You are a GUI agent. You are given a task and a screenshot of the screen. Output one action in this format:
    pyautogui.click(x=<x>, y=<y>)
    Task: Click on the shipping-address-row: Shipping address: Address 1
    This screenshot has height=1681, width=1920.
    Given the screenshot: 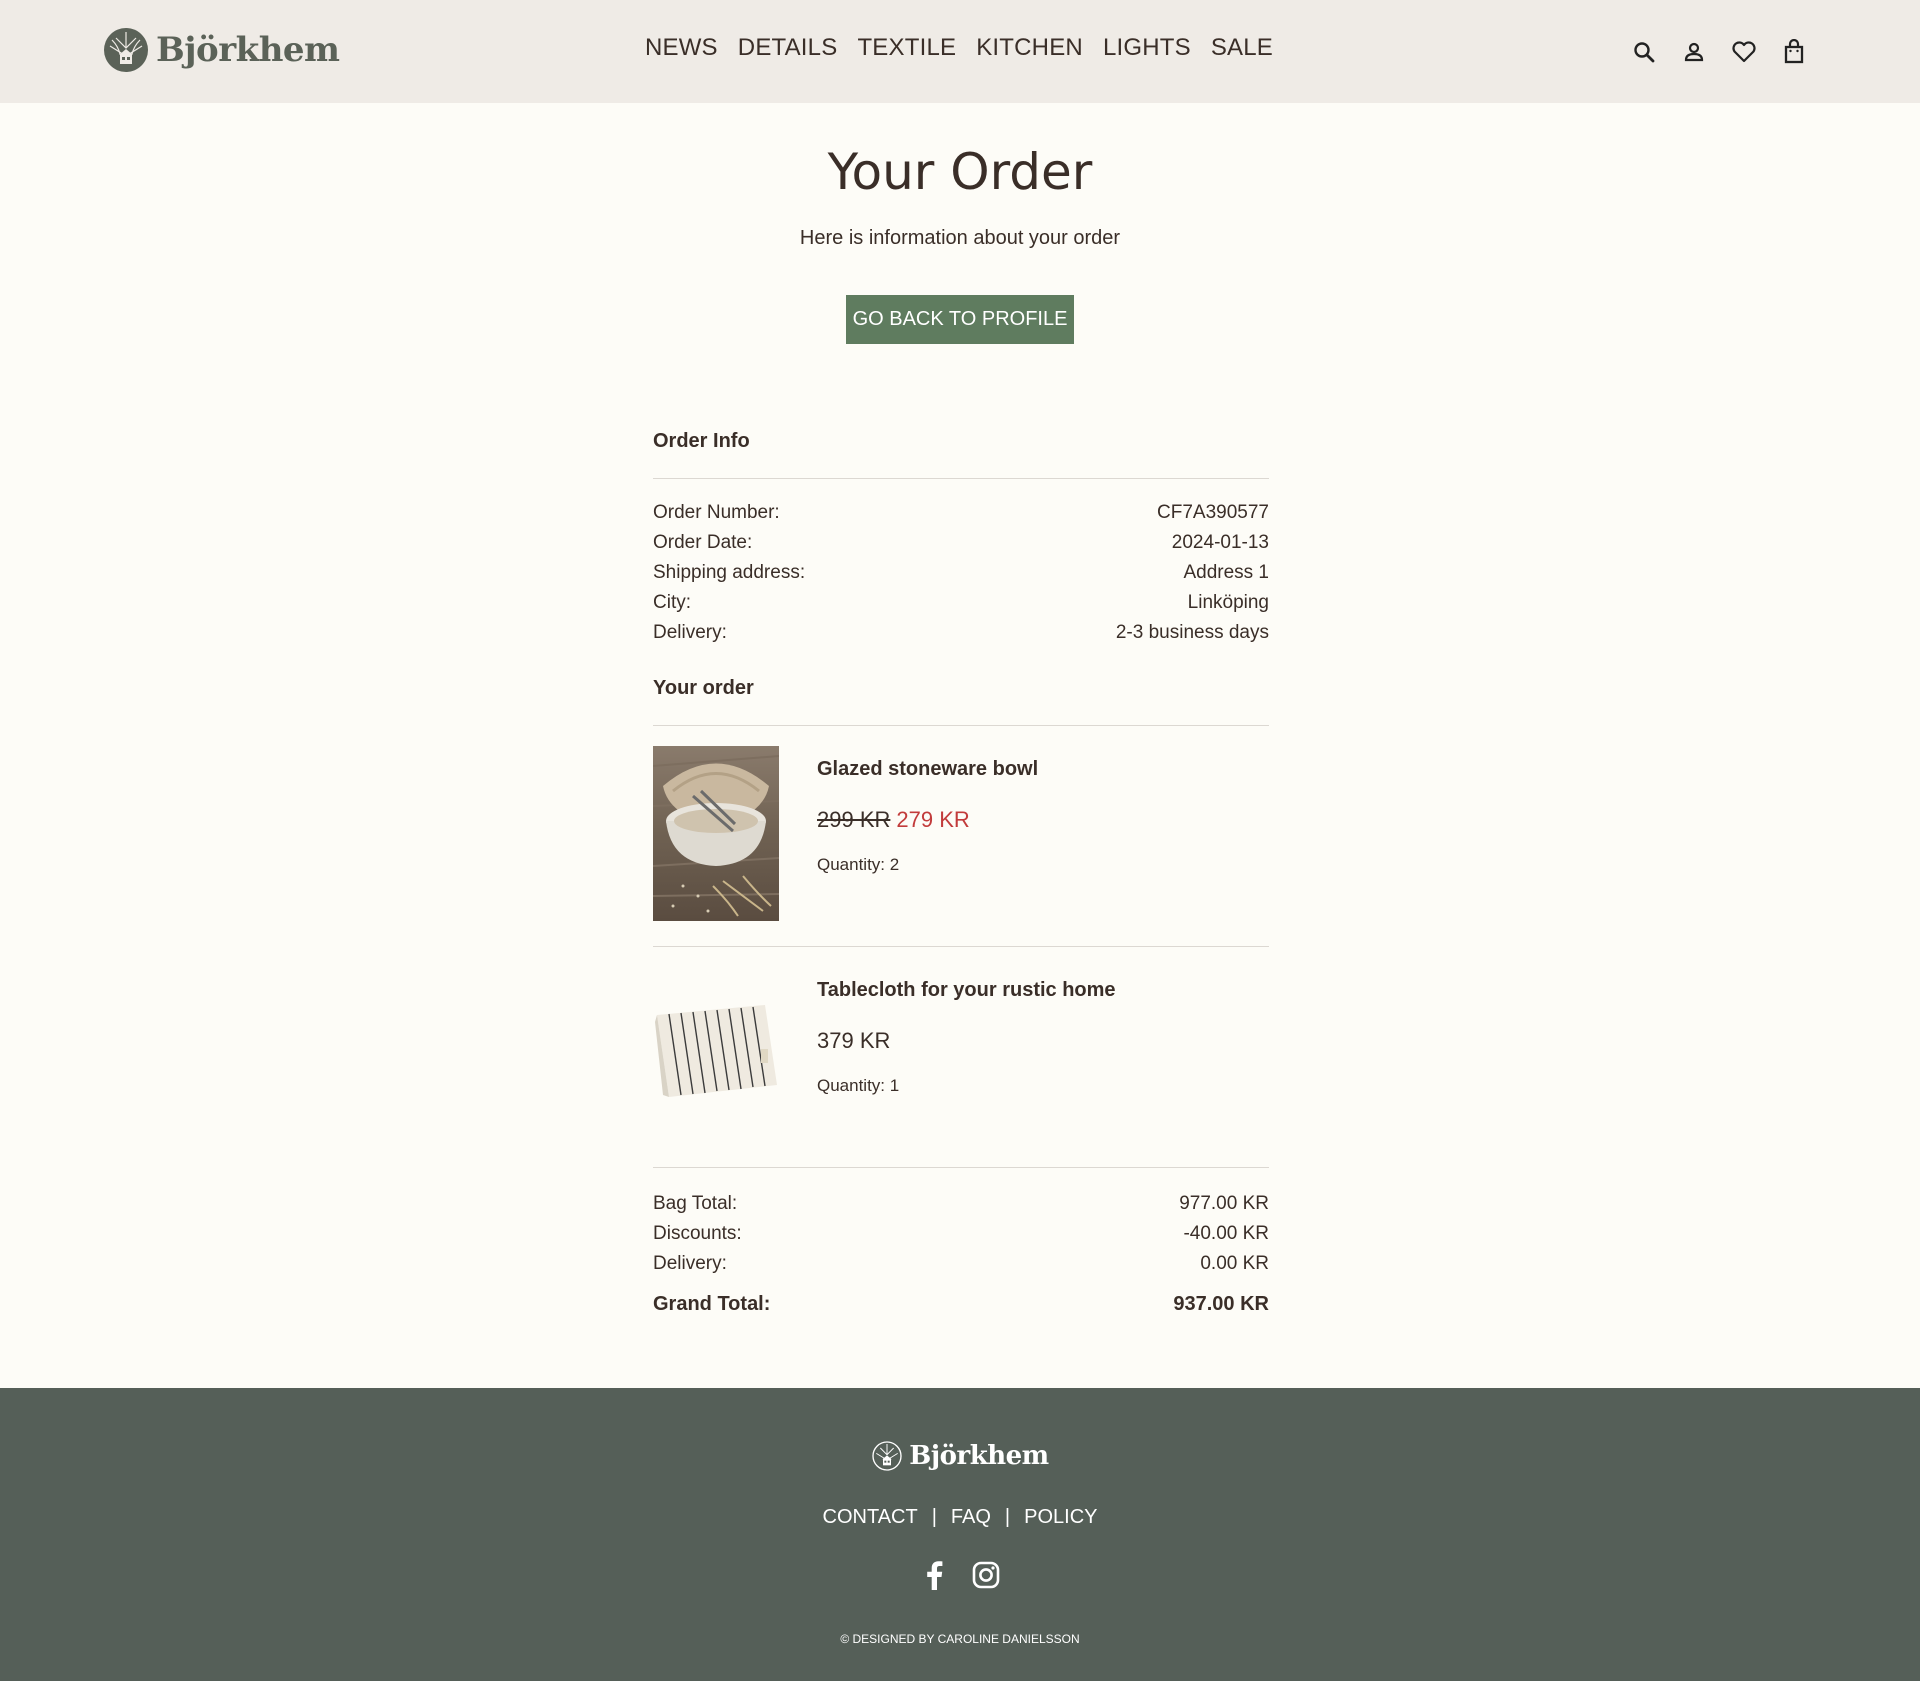 What is the action you would take?
    pyautogui.click(x=961, y=573)
    